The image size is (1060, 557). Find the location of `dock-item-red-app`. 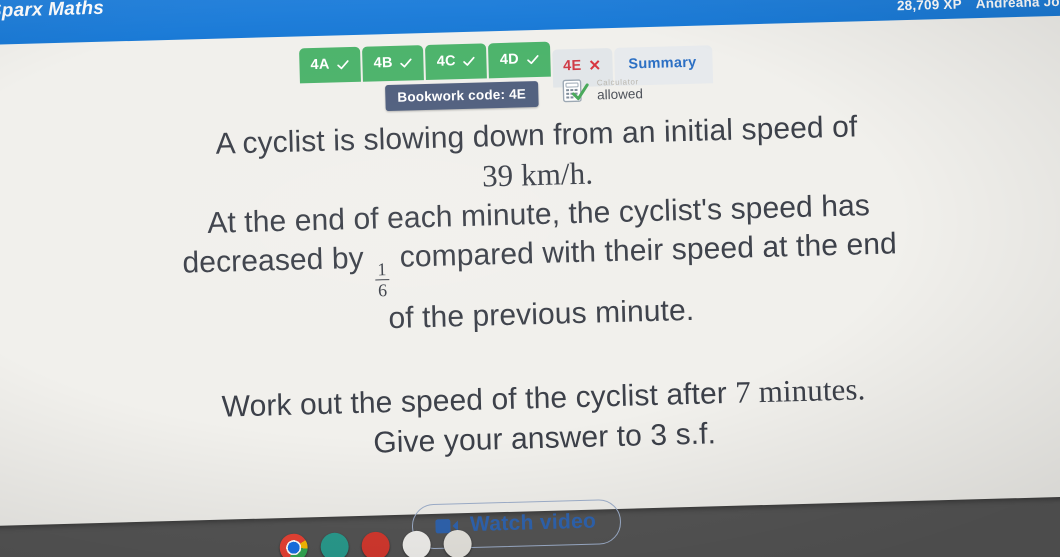

dock-item-red-app is located at coordinates (375, 544).